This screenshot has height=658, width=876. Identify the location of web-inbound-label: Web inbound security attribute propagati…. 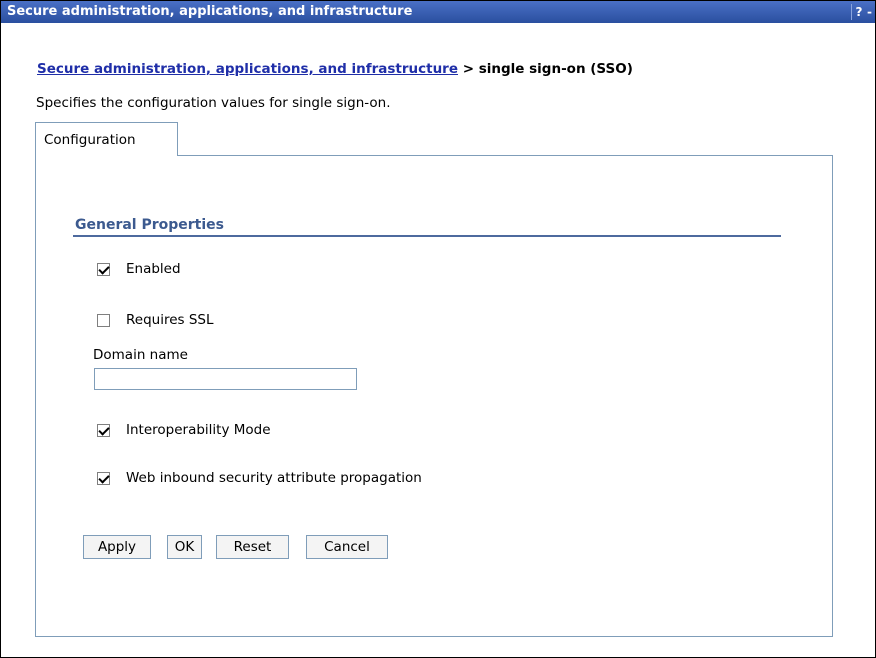
(274, 478).